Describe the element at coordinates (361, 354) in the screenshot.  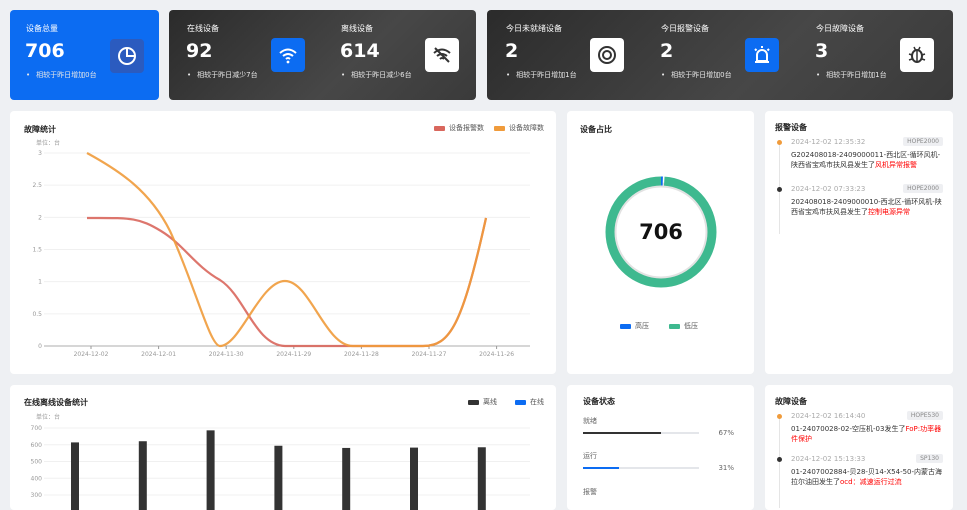
I see `x-tick-label: 2024-11-28` at that location.